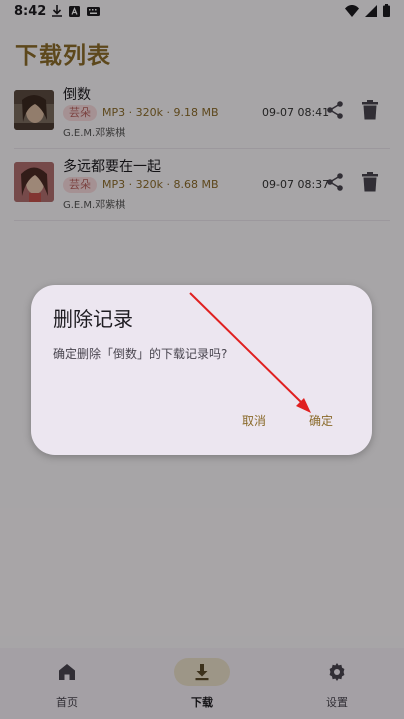  What do you see at coordinates (140, 354) in the screenshot?
I see `dialog-message: 确定删除「倒数」的下载记录吗?` at bounding box center [140, 354].